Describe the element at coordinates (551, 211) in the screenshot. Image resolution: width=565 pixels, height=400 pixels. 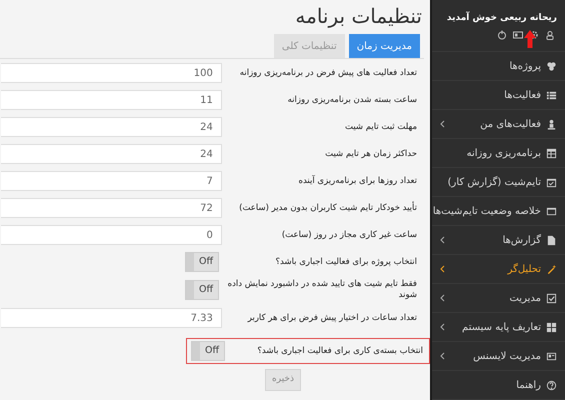
I see `window-icon` at that location.